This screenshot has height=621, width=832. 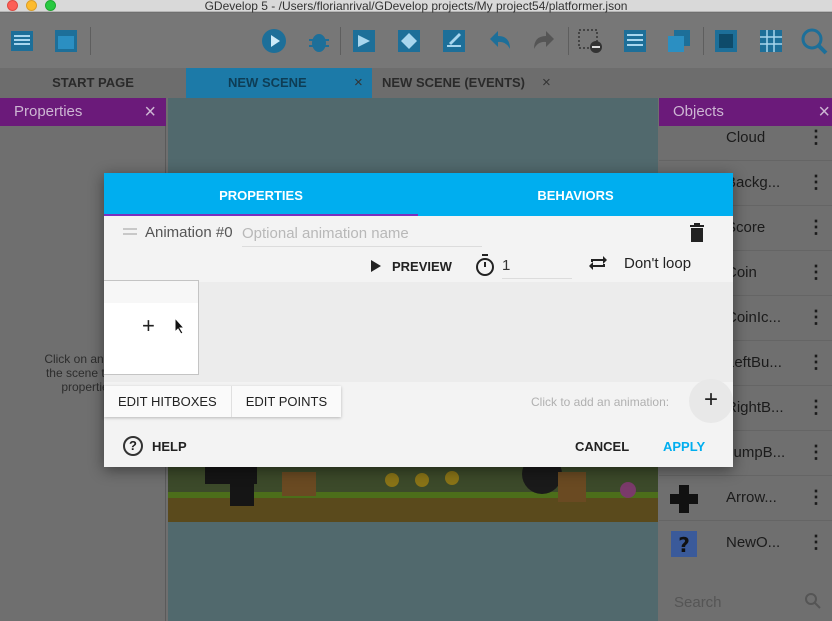 What do you see at coordinates (319, 41) in the screenshot?
I see `debugger-bug-icon` at bounding box center [319, 41].